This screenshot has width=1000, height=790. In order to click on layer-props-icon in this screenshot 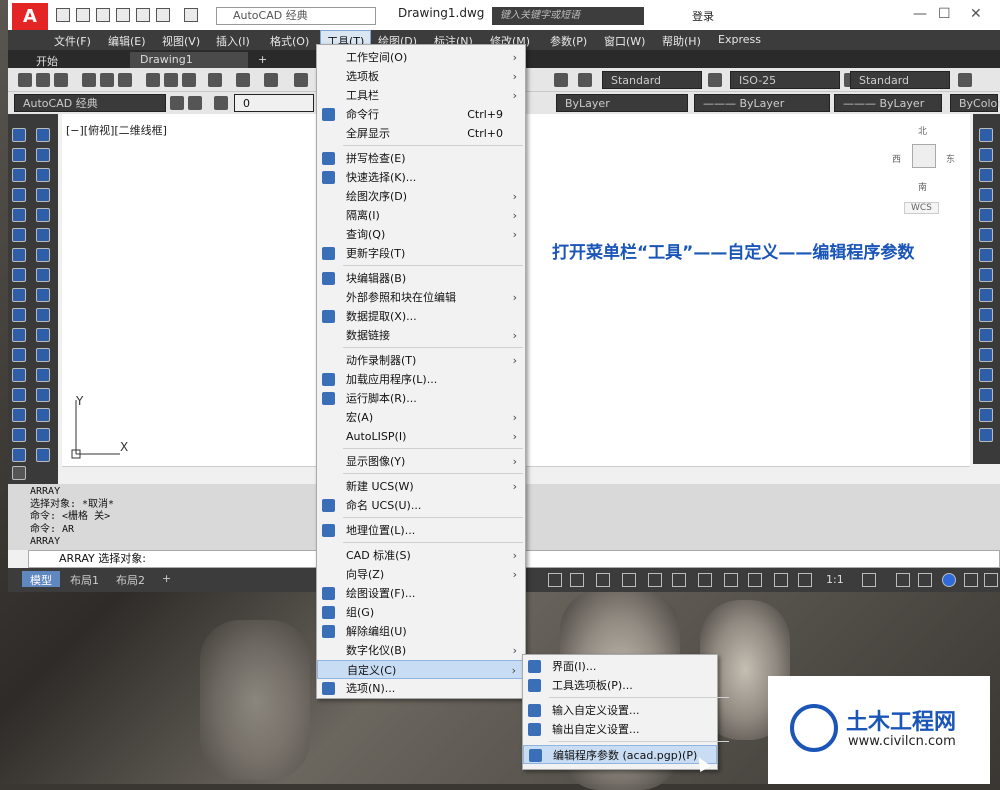, I will do `click(221, 103)`.